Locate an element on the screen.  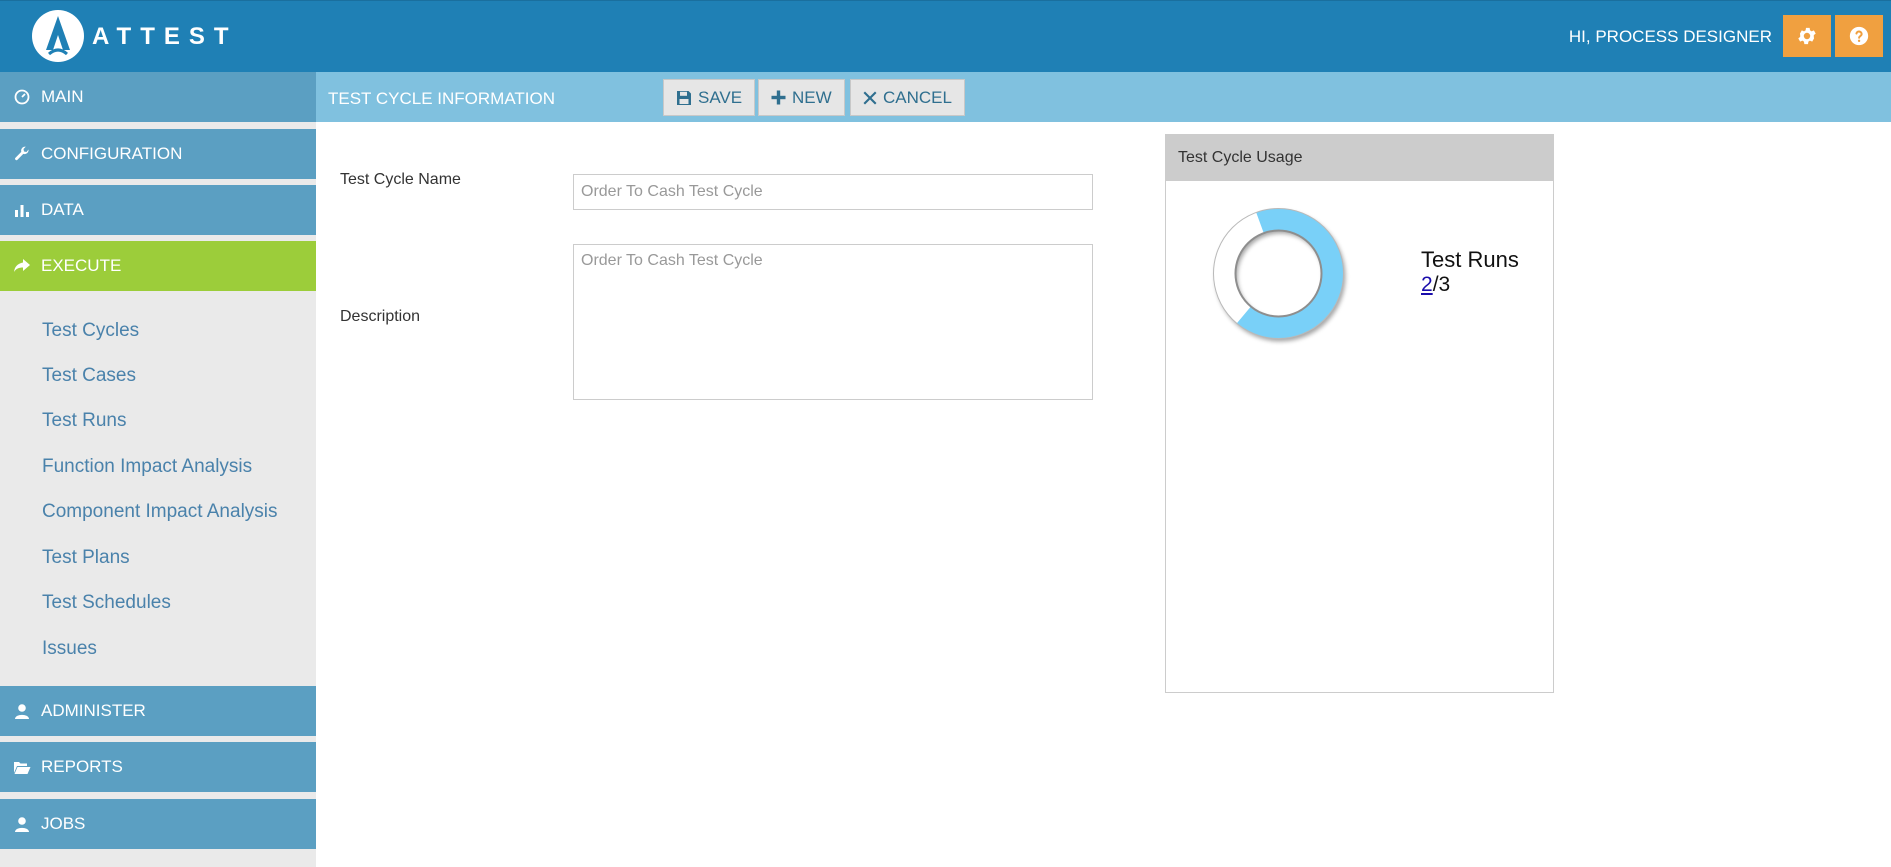
nav-main: MAIN is located at coordinates (158, 97).